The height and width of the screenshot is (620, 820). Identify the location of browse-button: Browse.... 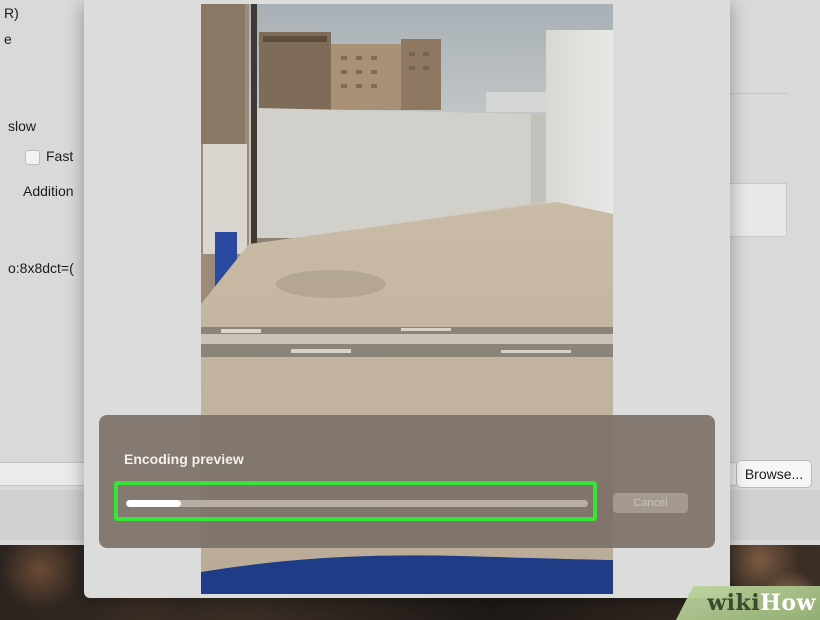
(774, 474).